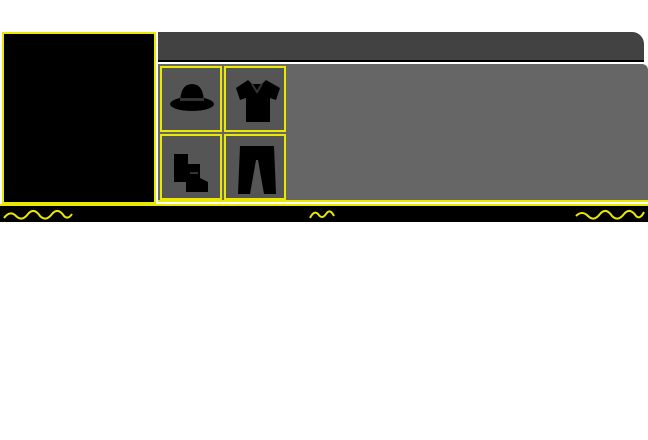 This screenshot has width=648, height=440. What do you see at coordinates (79, 118) in the screenshot?
I see `character-preview` at bounding box center [79, 118].